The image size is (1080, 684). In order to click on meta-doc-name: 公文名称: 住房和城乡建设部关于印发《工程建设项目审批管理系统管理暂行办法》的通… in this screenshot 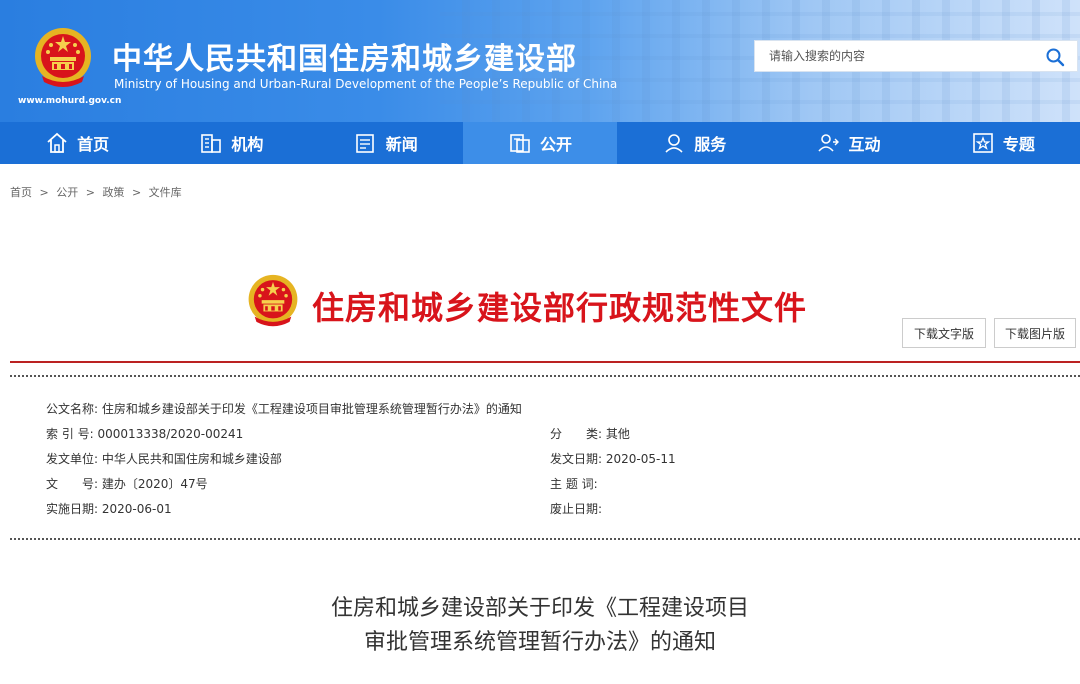, I will do `click(284, 408)`.